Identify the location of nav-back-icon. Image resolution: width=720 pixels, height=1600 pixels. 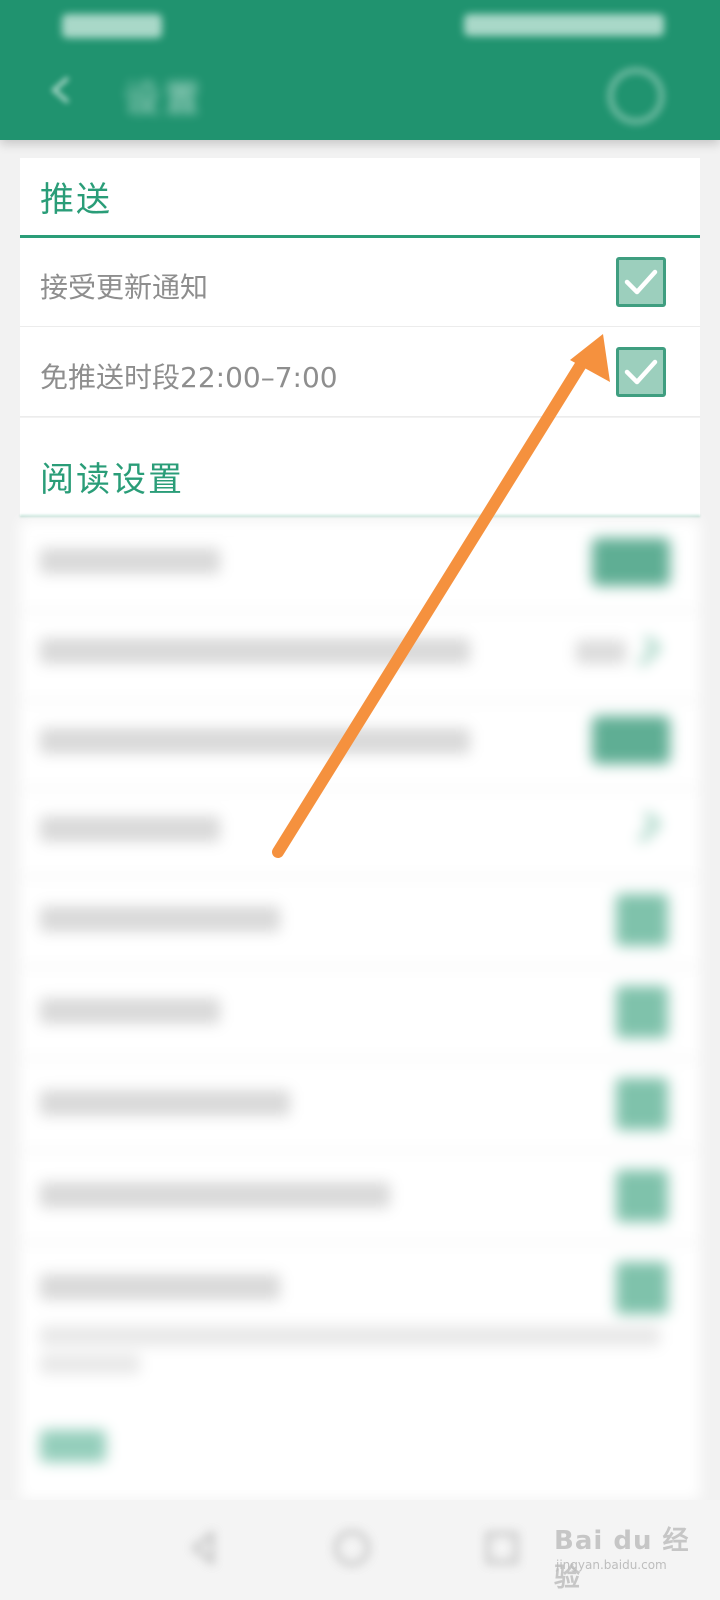
(204, 1548).